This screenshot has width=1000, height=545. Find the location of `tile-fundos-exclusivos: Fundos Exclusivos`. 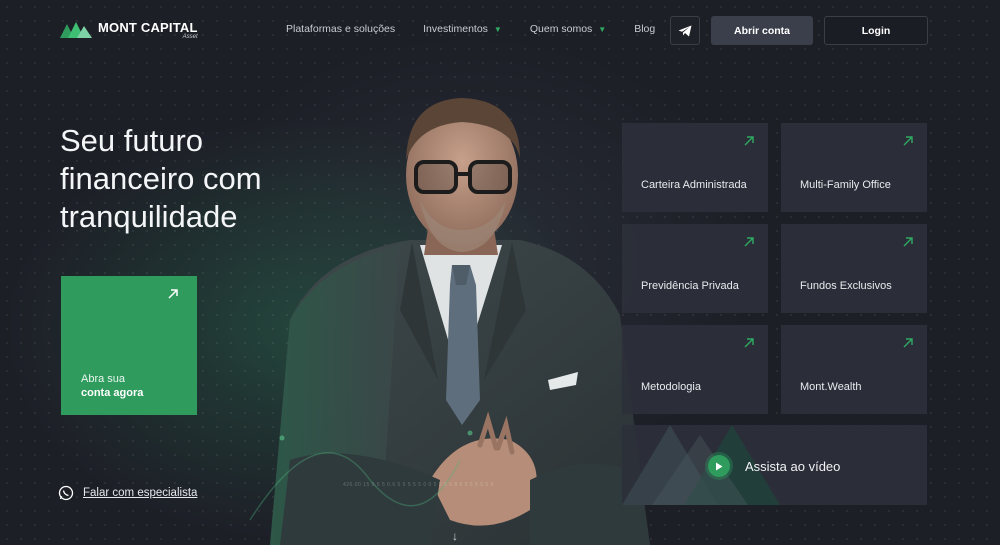

tile-fundos-exclusivos: Fundos Exclusivos is located at coordinates (854, 268).